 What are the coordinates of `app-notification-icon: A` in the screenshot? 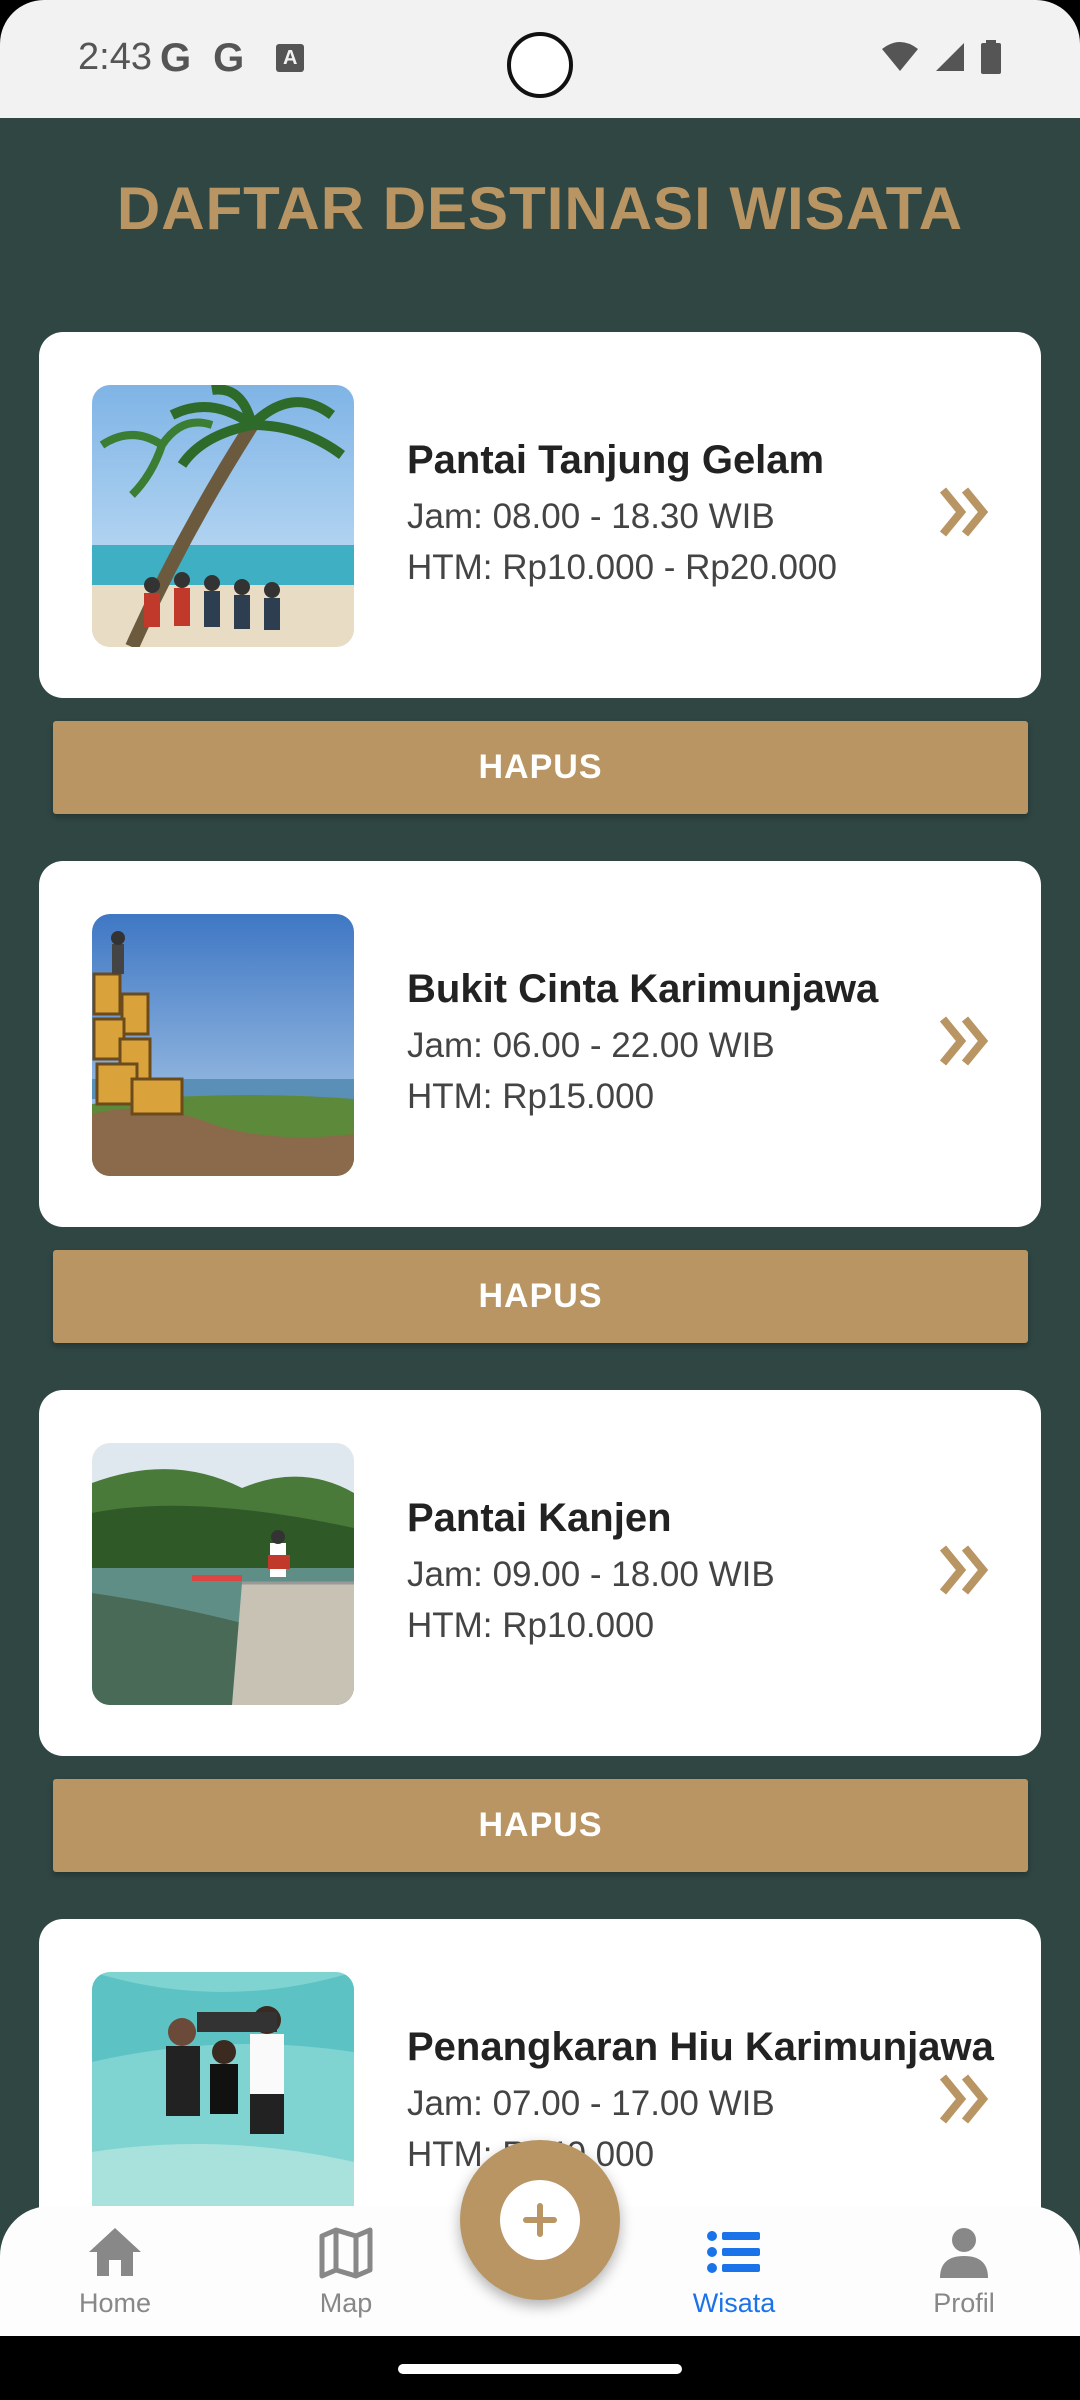 It's located at (290, 58).